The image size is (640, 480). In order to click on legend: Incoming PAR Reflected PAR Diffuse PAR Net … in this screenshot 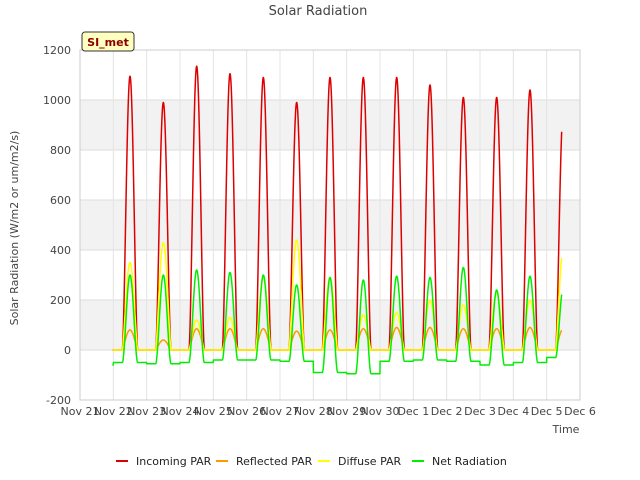, I will do `click(311, 461)`.